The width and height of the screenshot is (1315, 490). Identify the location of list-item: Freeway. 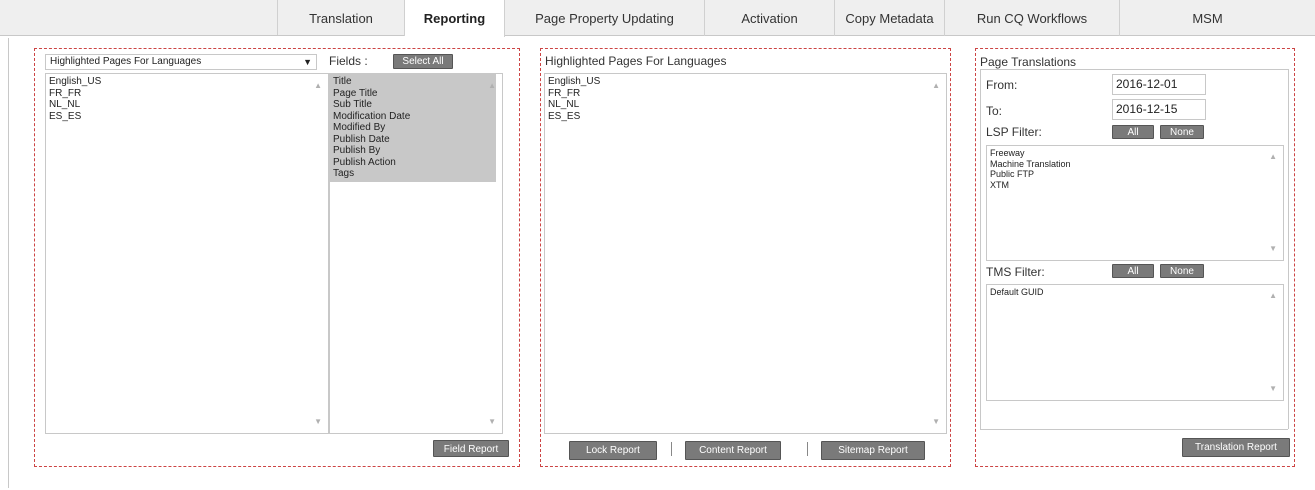
(1135, 153).